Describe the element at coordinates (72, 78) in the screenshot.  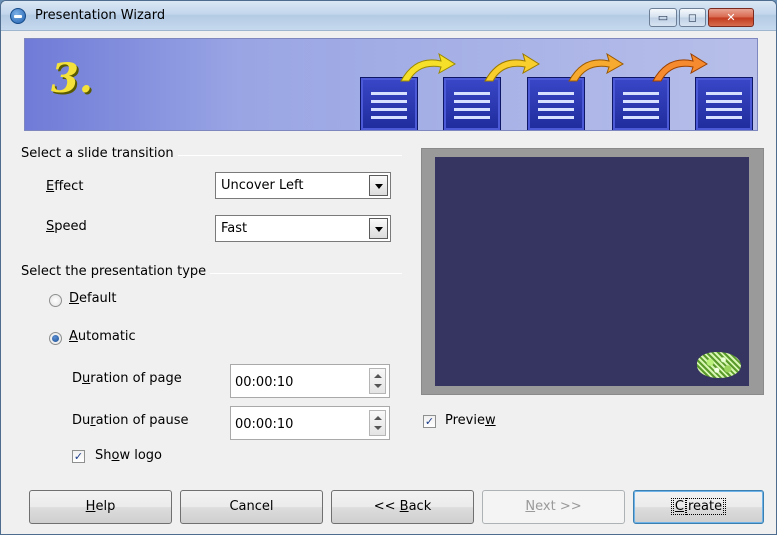
I see `step-number: 3.` at that location.